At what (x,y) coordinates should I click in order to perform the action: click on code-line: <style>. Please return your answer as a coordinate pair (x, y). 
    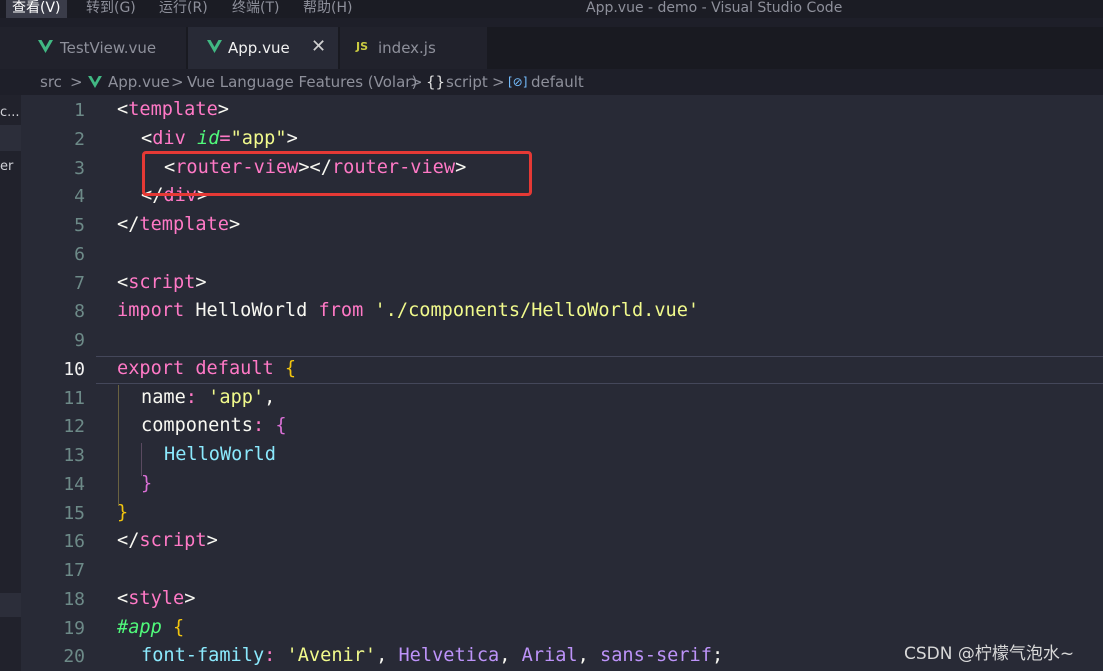
    Looking at the image, I should click on (156, 598).